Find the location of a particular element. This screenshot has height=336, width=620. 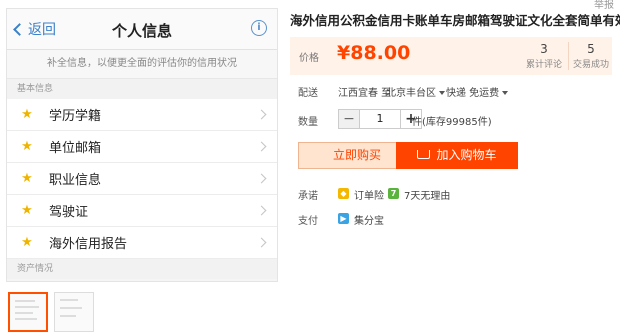

delivery-select: 快递 免运费 is located at coordinates (477, 91).